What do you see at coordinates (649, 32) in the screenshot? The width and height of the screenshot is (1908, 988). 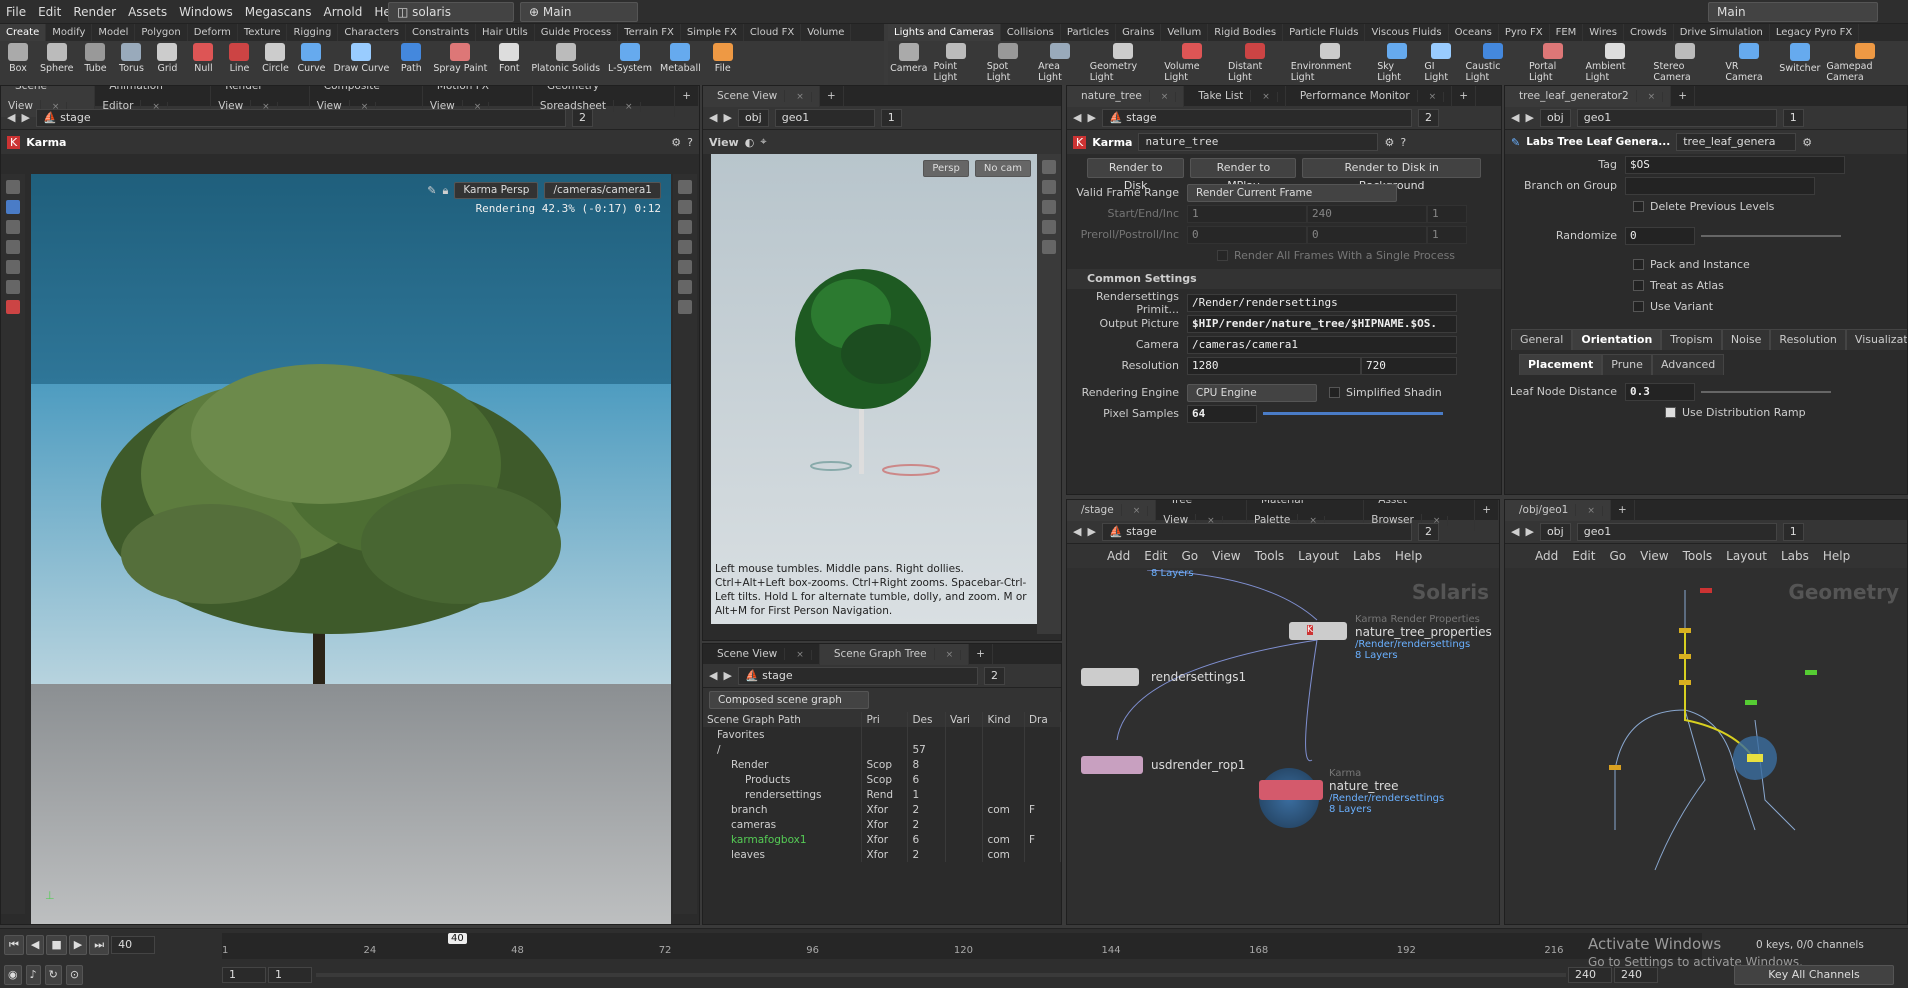 I see `shelf-tab-terrain-fx: Terrain FX` at bounding box center [649, 32].